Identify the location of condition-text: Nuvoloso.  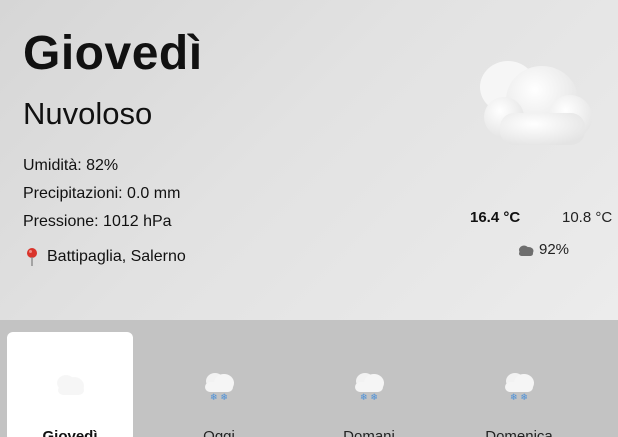
(88, 113).